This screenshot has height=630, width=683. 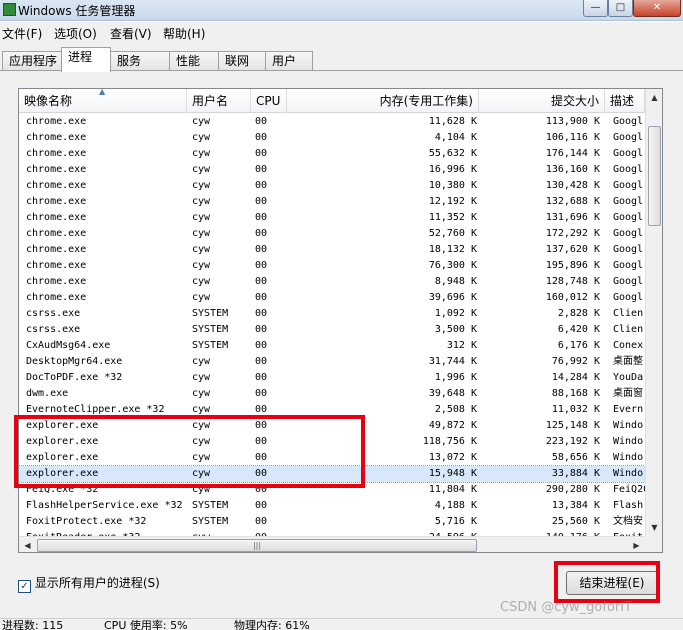 I want to click on table-row: chrome.exe cyw 00 39,696 K 160,012 K Googl, so click(x=332, y=298).